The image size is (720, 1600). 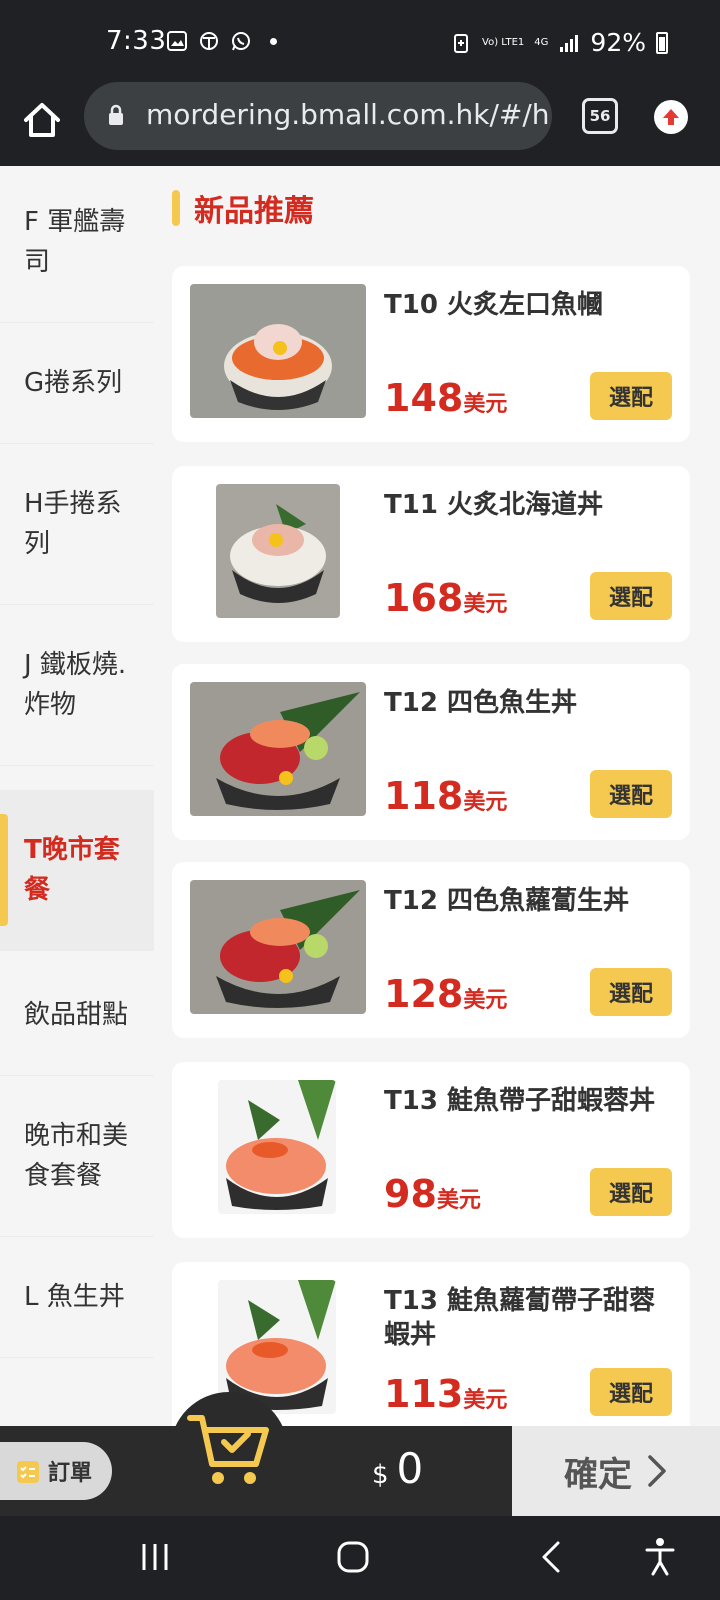 I want to click on product-price: 118美元, so click(x=445, y=796).